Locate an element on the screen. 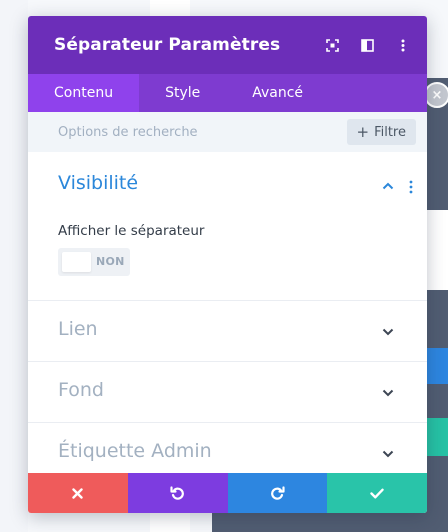  undo-icon is located at coordinates (177, 493).